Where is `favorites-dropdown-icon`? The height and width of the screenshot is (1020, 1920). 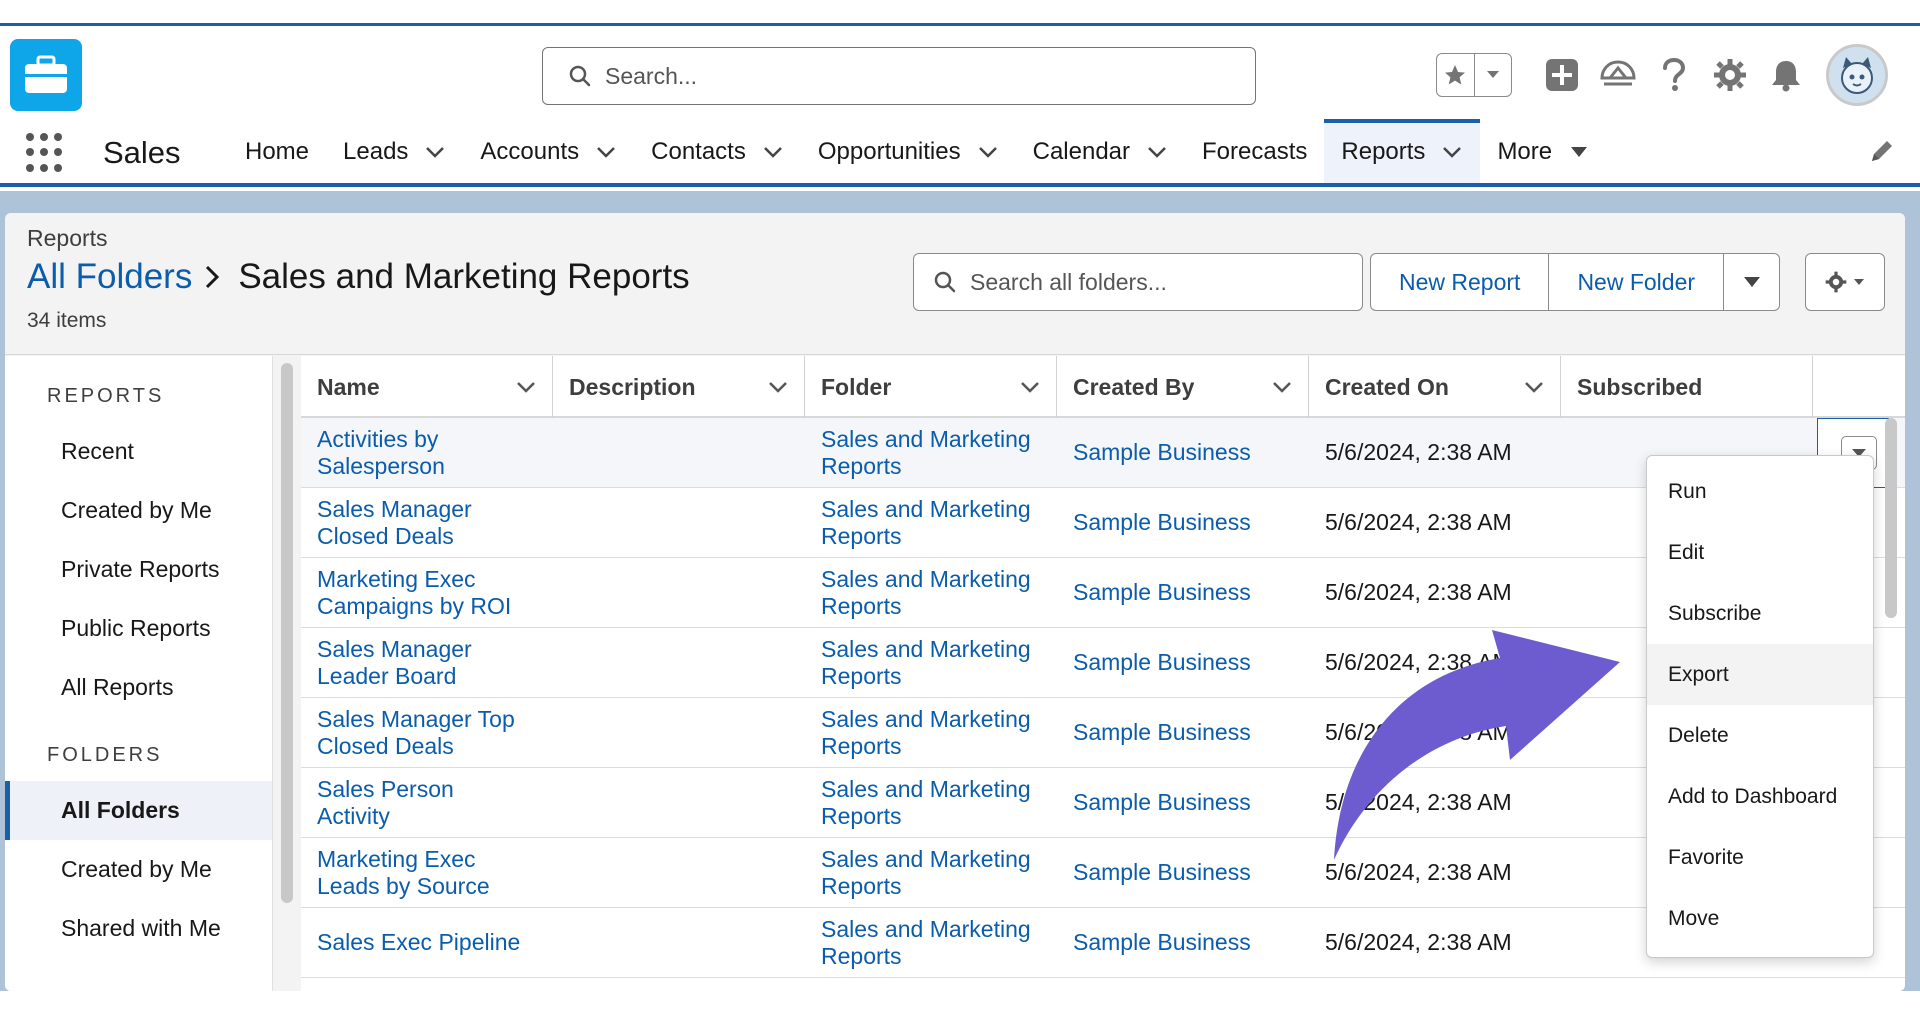
favorites-dropdown-icon is located at coordinates (1492, 75).